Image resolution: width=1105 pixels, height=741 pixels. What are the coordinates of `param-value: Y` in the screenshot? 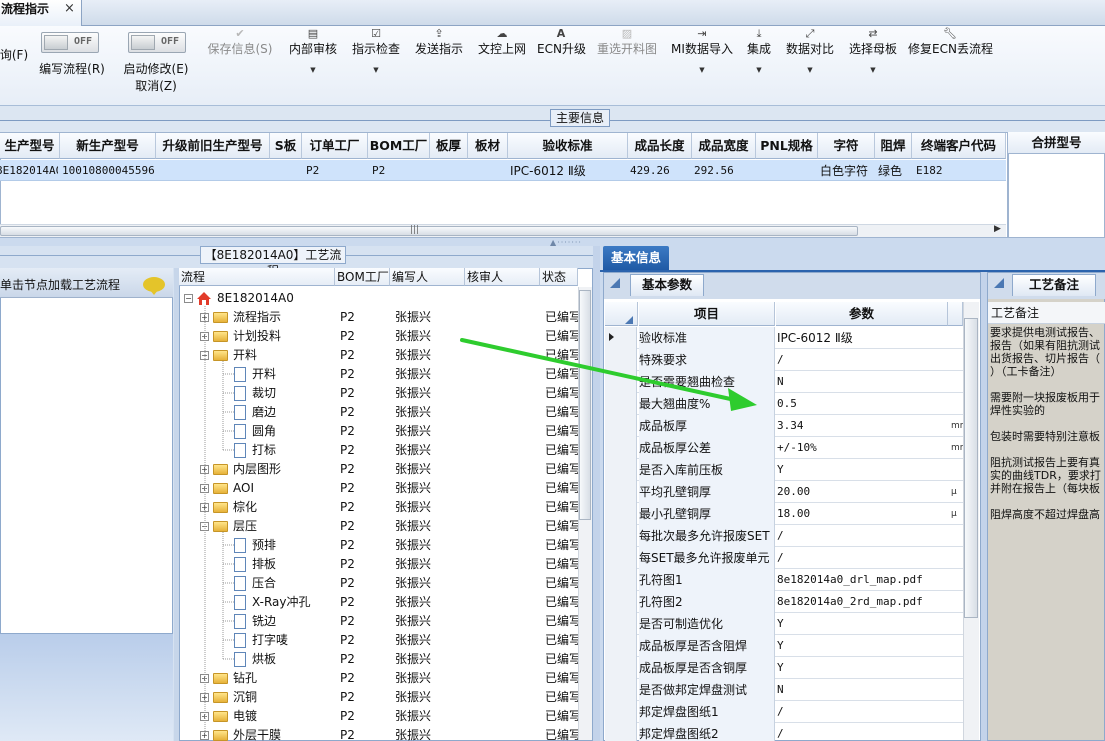 It's located at (863, 668).